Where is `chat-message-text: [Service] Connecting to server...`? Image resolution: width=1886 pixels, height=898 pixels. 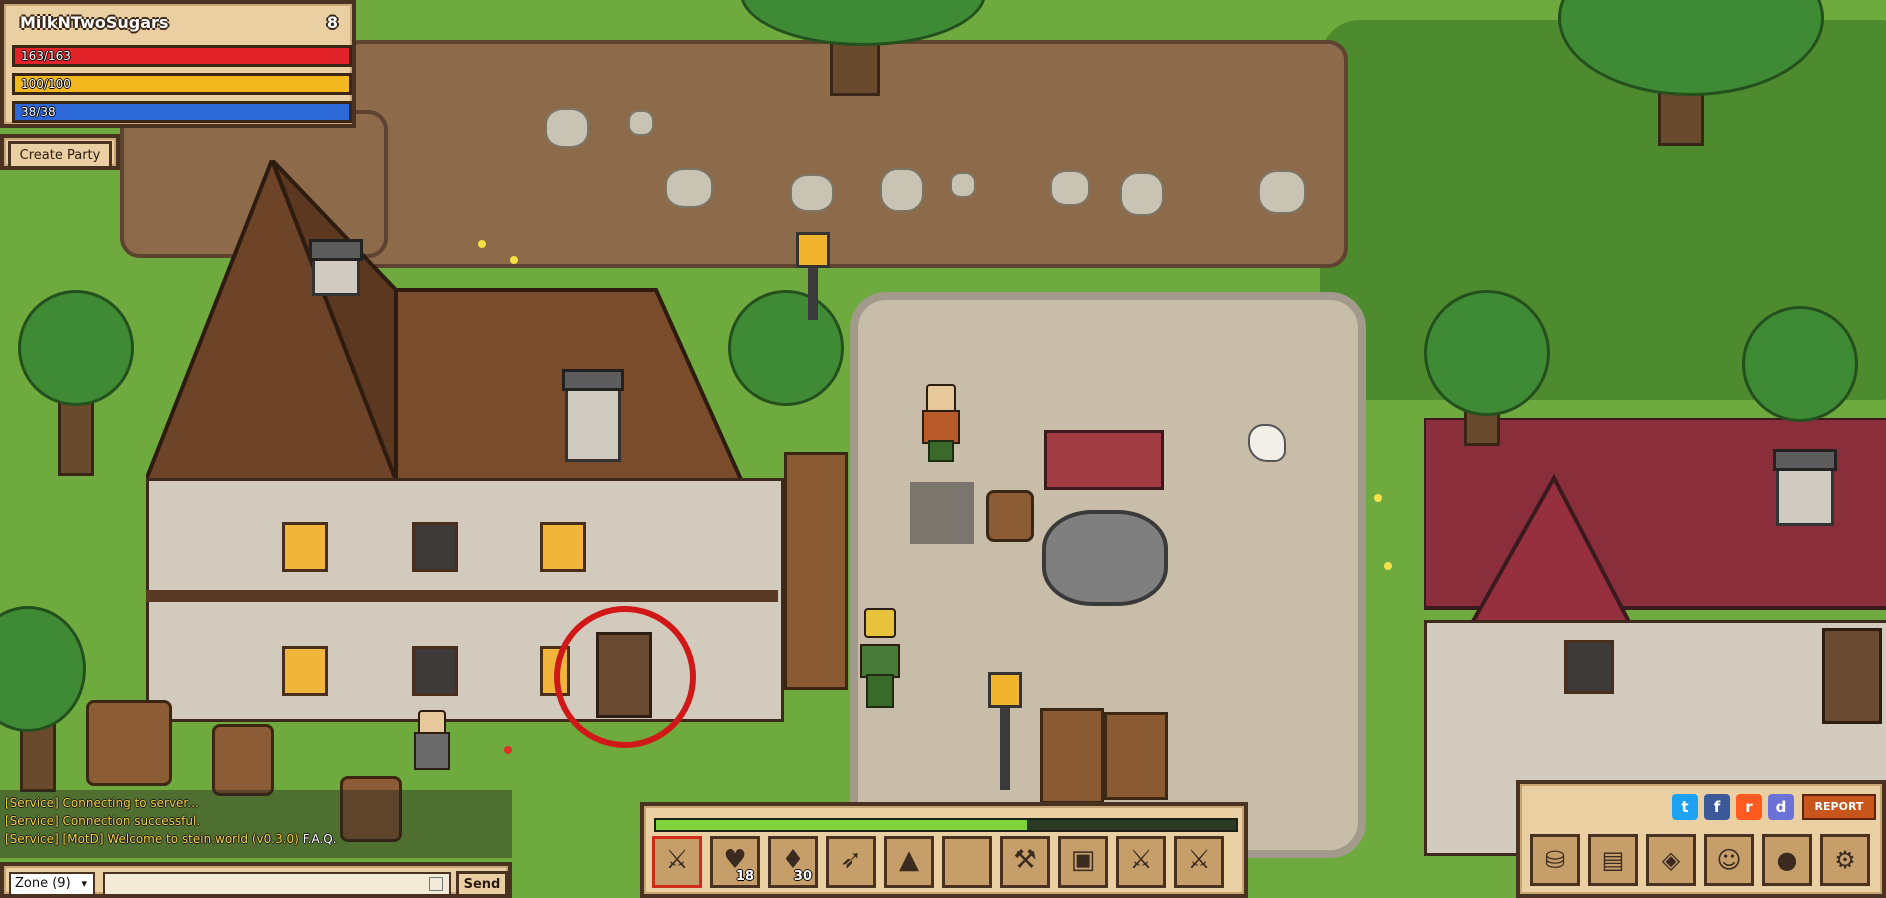 chat-message-text: [Service] Connecting to server... is located at coordinates (102, 803).